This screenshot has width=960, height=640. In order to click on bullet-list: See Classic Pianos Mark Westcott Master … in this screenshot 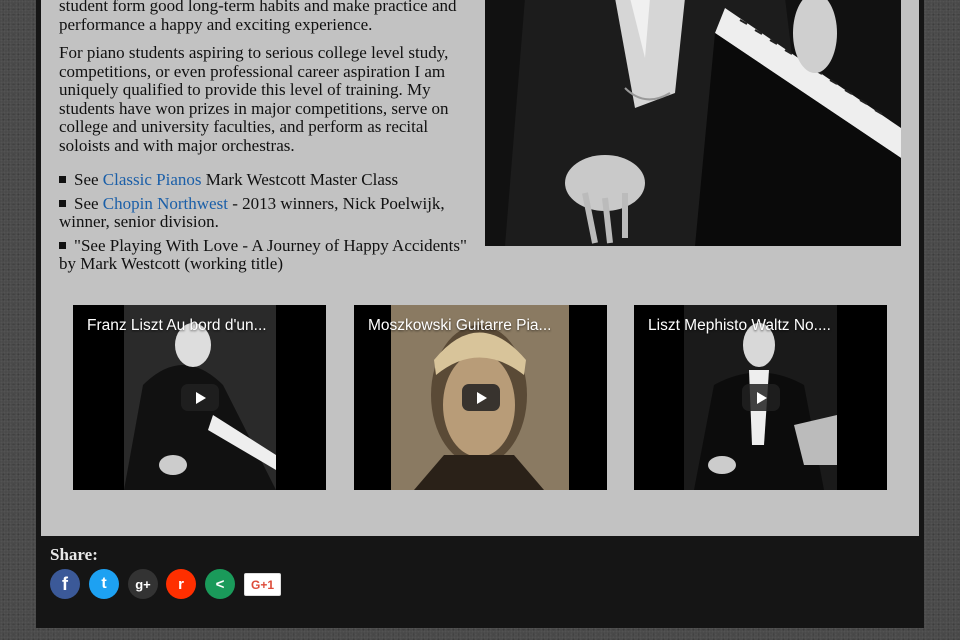, I will do `click(265, 222)`.